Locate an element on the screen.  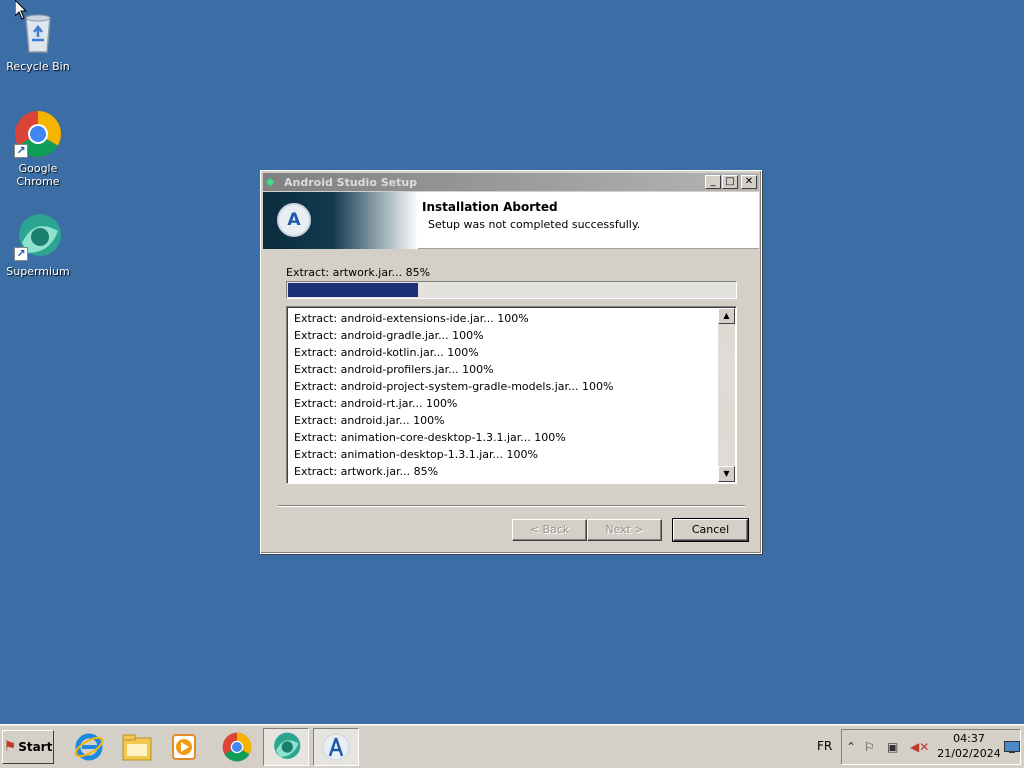
taskbar-android-studio-setup is located at coordinates (336, 747).